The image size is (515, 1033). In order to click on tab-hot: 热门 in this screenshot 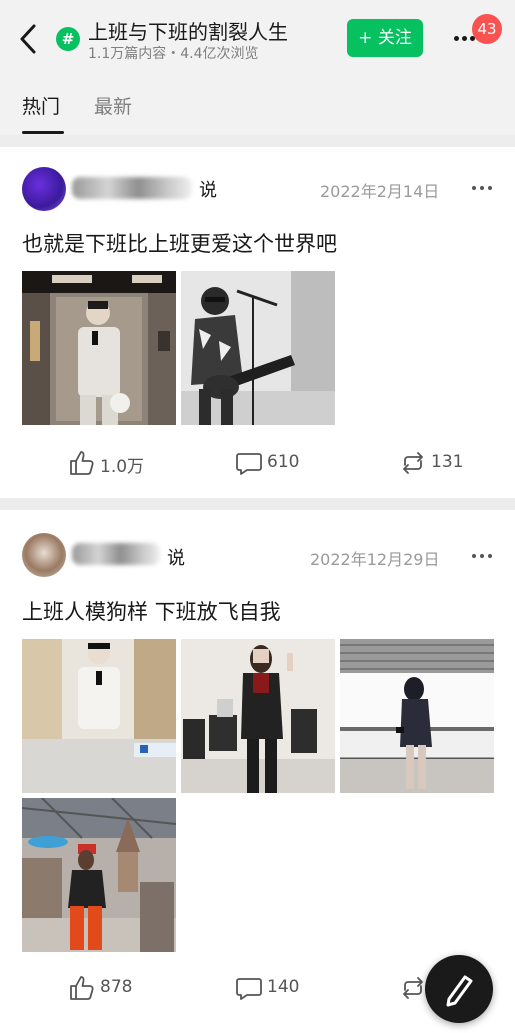, I will do `click(41, 105)`.